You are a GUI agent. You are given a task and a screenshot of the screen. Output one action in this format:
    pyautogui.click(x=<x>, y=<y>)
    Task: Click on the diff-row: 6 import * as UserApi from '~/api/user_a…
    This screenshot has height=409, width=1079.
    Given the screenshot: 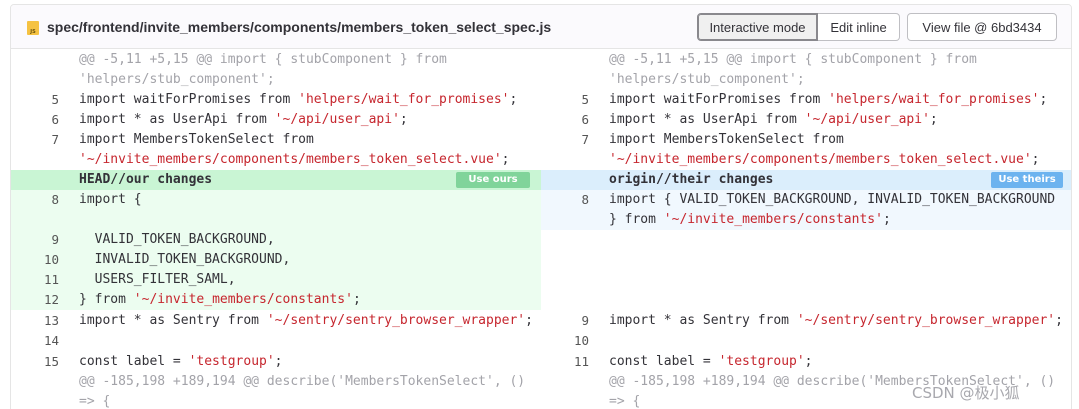 What is the action you would take?
    pyautogui.click(x=541, y=120)
    